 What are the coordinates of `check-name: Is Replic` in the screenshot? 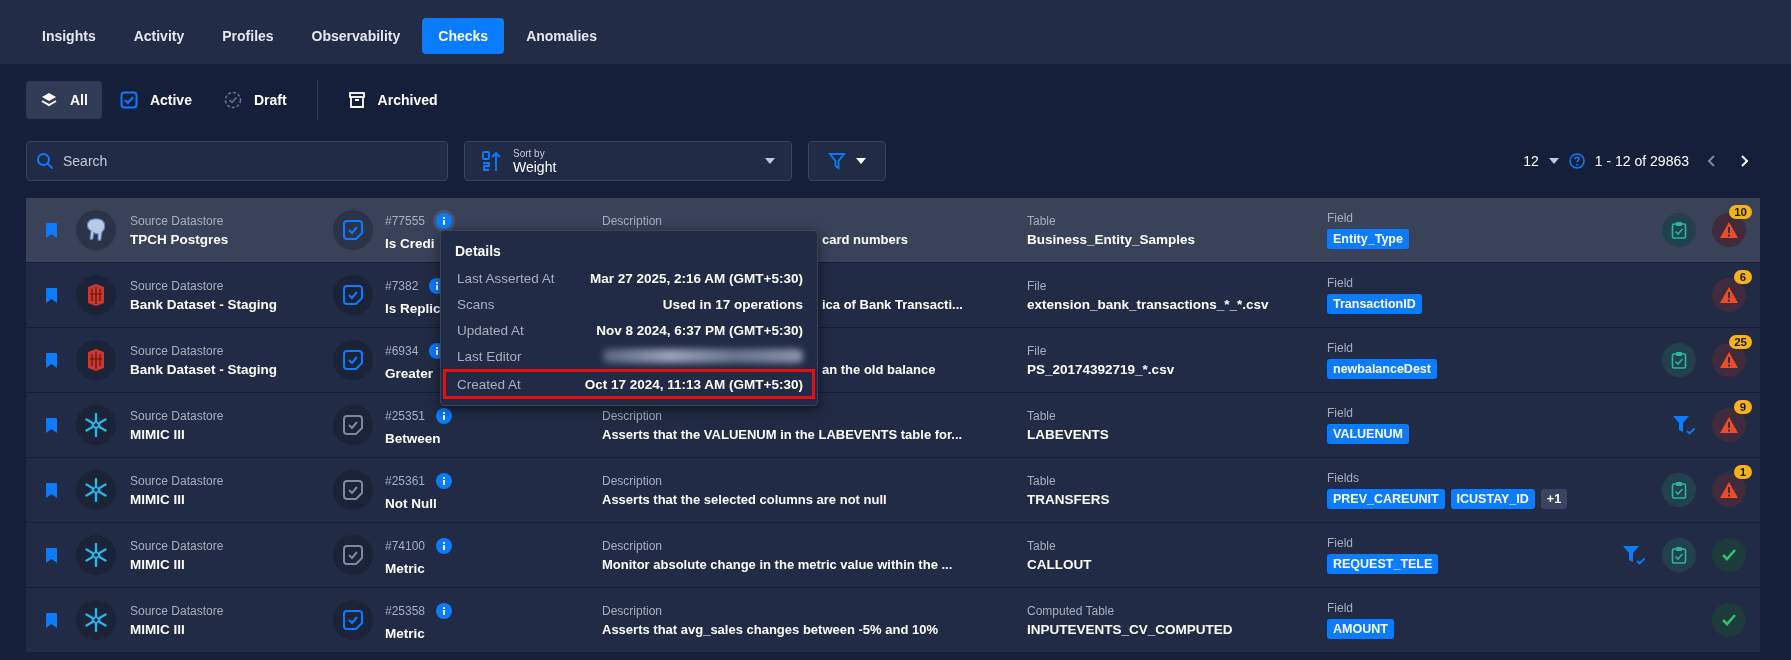 It's located at (413, 308).